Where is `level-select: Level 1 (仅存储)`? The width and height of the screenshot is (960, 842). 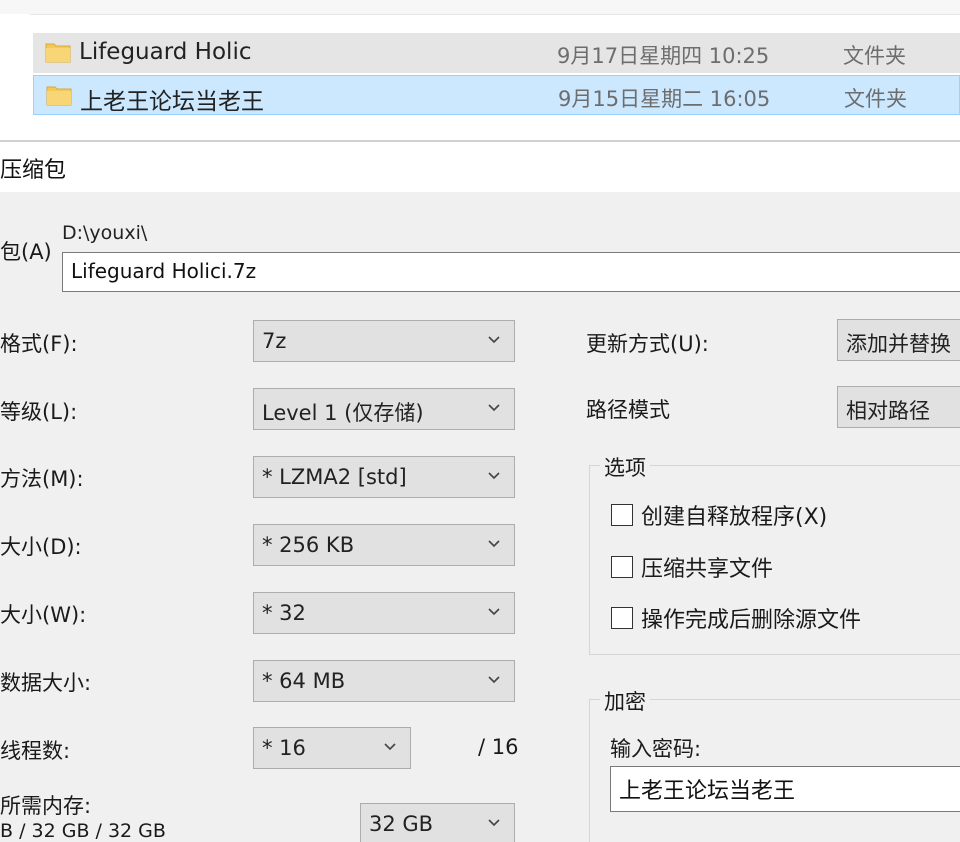 level-select: Level 1 (仅存储) is located at coordinates (384, 409).